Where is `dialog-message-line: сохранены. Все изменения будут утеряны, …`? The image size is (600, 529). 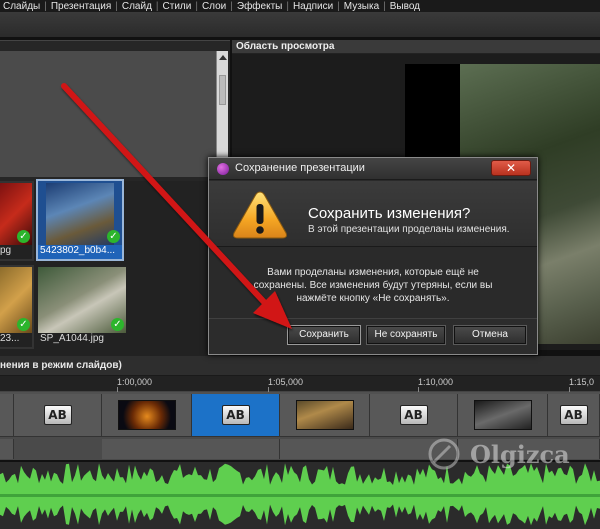 dialog-message-line: сохранены. Все изменения будут утеряны, … is located at coordinates (373, 285).